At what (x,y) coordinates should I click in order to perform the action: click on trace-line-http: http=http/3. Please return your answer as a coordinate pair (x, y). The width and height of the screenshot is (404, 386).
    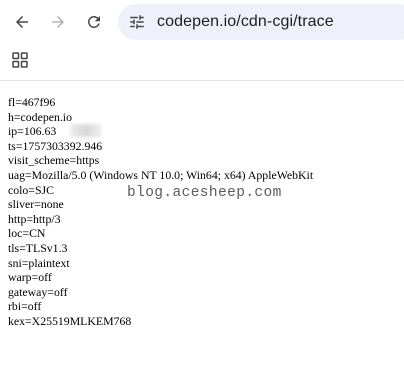
    Looking at the image, I should click on (34, 218).